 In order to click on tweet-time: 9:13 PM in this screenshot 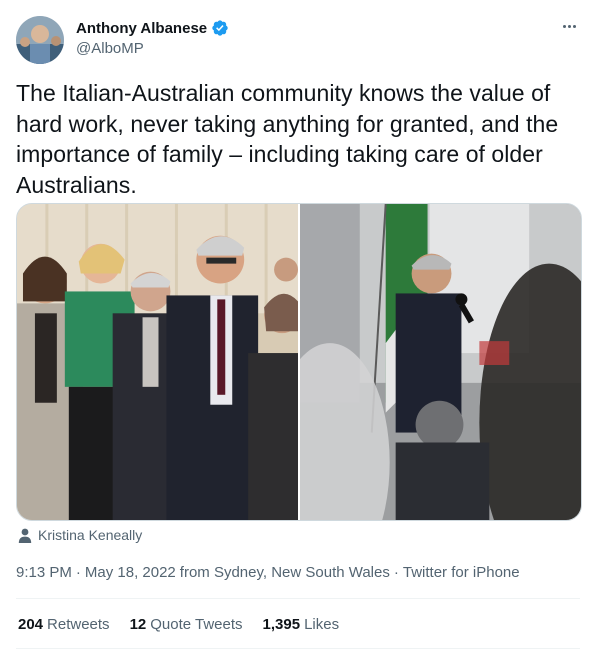, I will do `click(44, 572)`.